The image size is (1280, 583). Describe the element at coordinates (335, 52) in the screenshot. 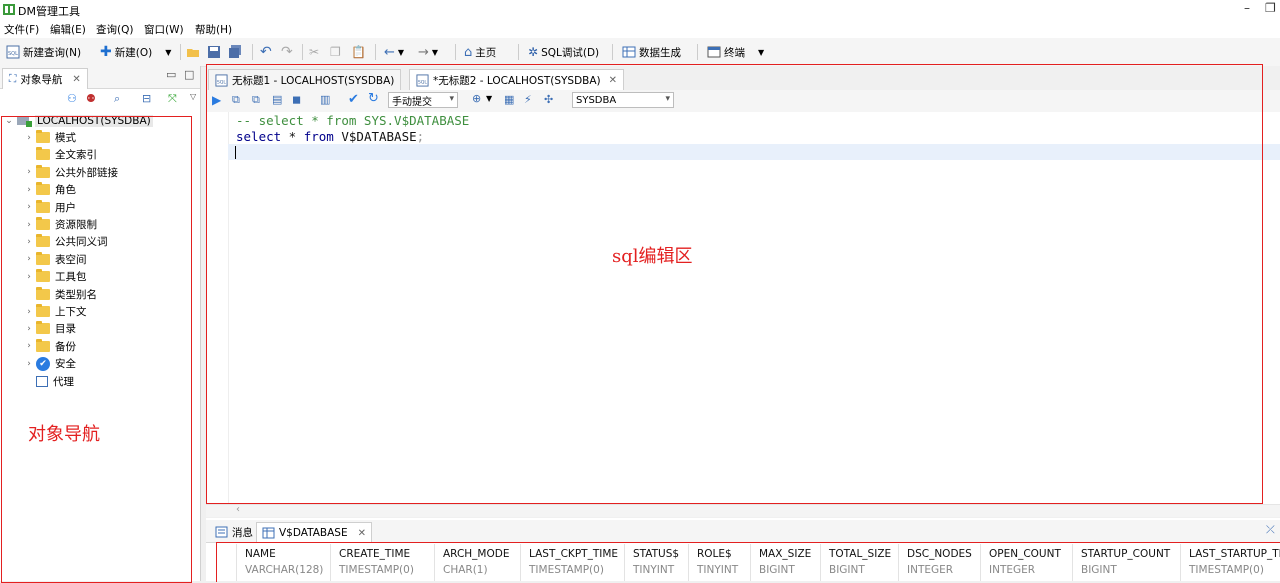

I see `copy-button: ❐` at that location.